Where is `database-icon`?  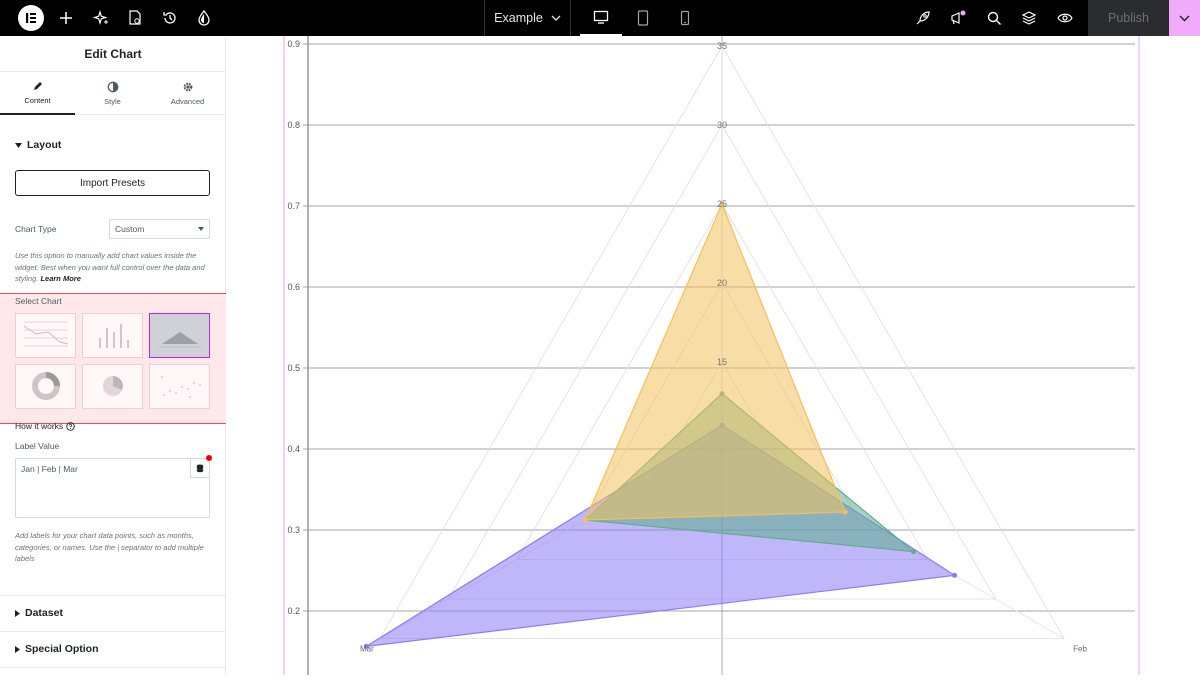
database-icon is located at coordinates (200, 468).